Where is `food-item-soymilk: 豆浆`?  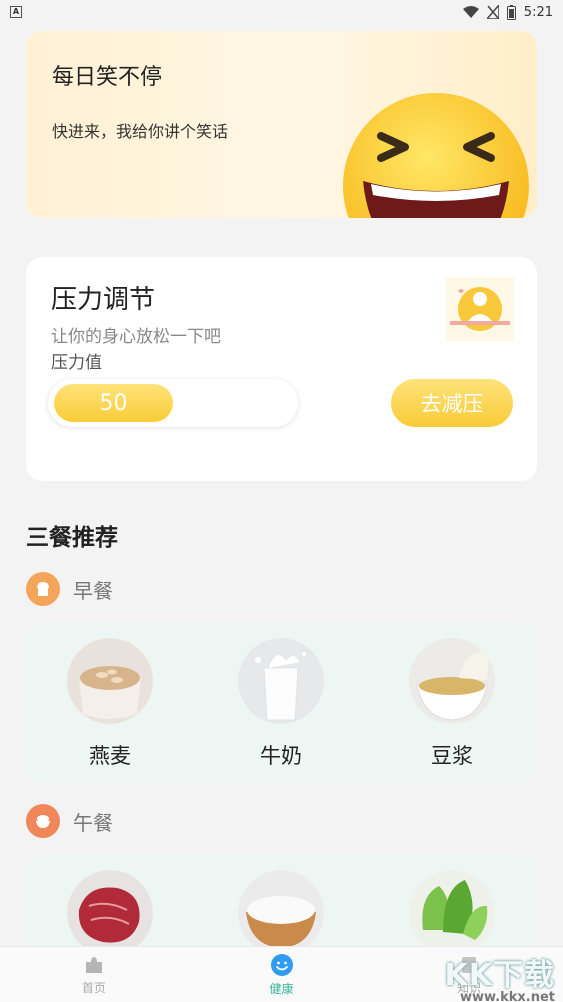 food-item-soymilk: 豆浆 is located at coordinates (452, 704).